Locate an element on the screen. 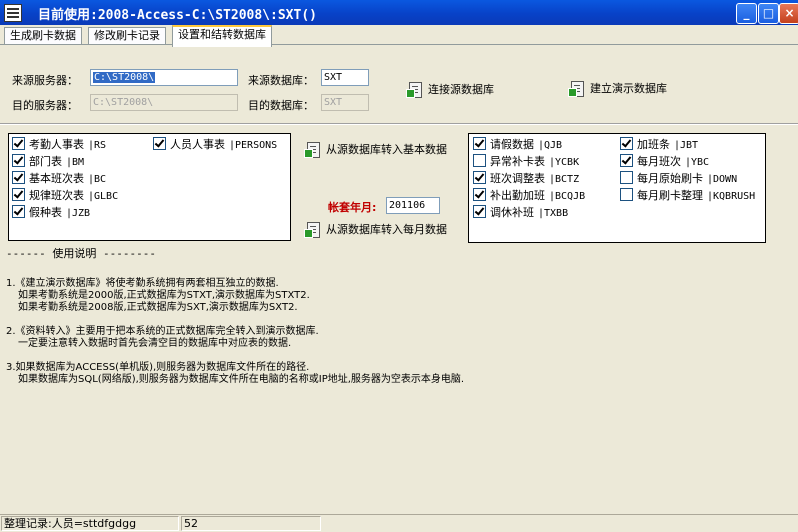 This screenshot has height=532, width=798. table-name: 基本班次表 is located at coordinates (56, 178).